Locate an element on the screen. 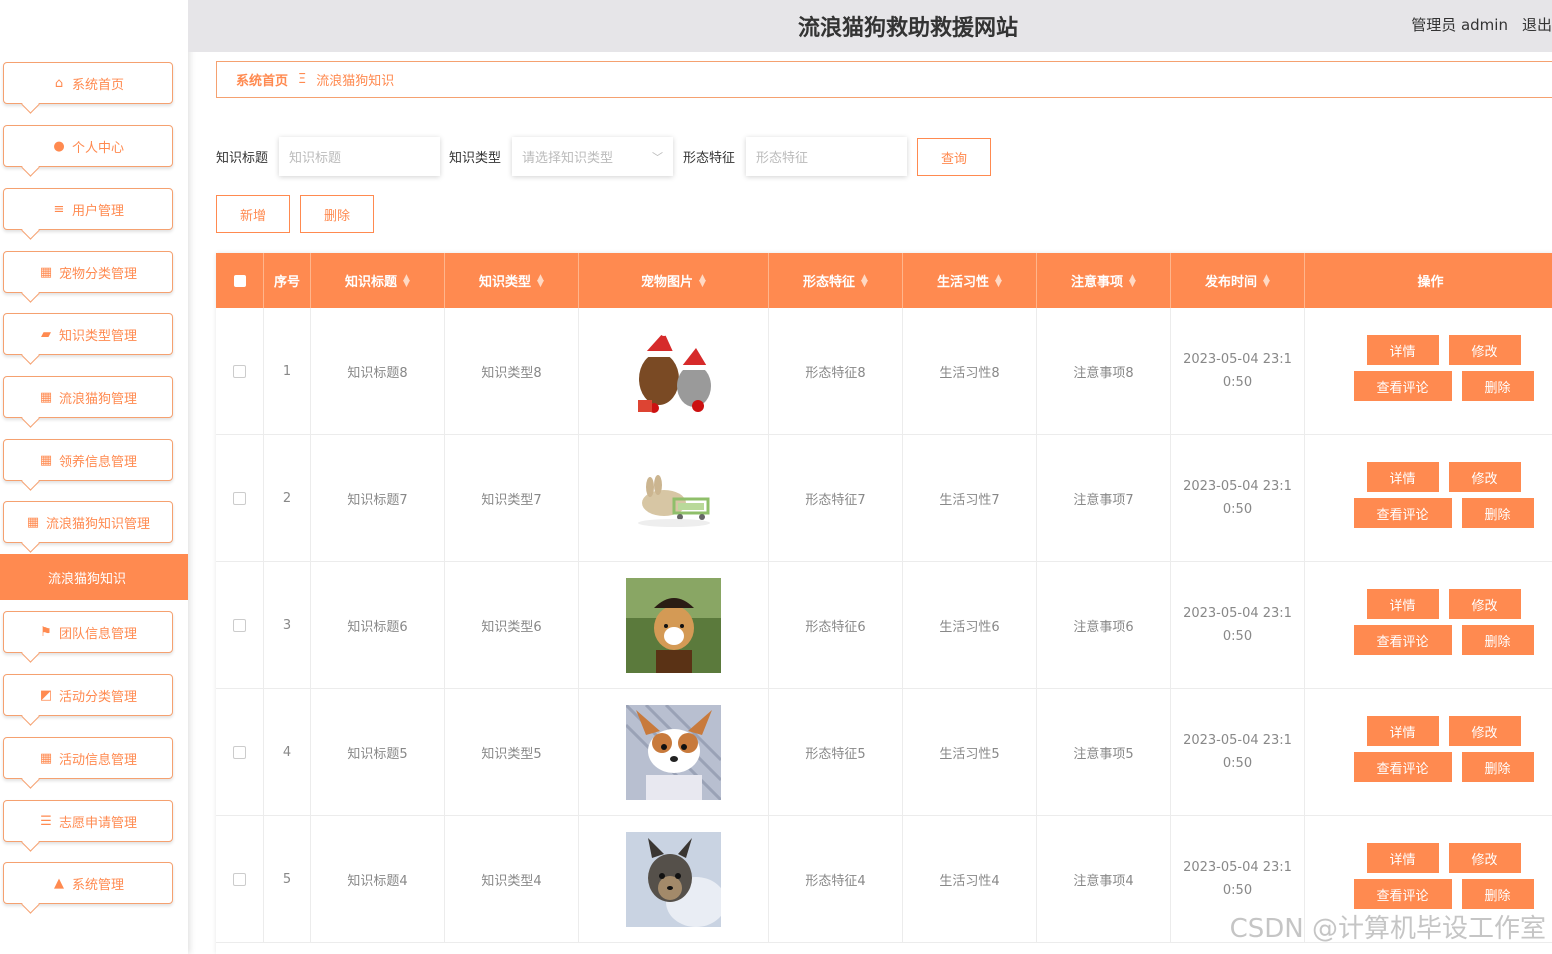 This screenshot has width=1552, height=954. row-select-cell is located at coordinates (240, 752).